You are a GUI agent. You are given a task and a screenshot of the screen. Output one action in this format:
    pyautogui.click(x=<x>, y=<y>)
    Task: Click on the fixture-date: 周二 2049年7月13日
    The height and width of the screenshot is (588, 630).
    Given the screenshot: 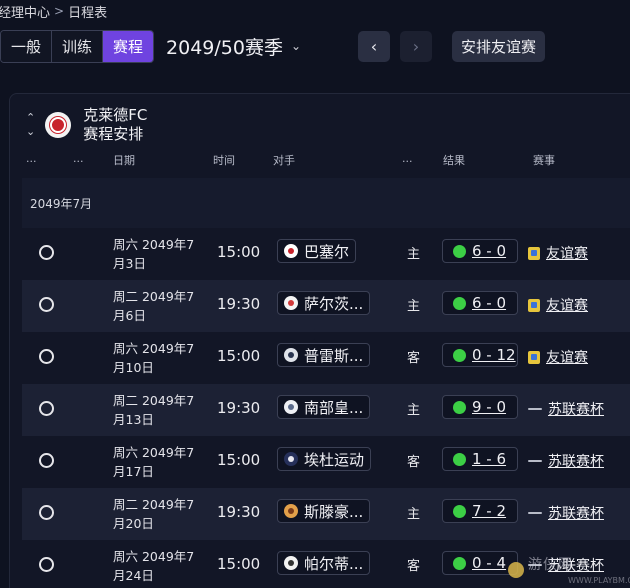 What is the action you would take?
    pyautogui.click(x=154, y=410)
    